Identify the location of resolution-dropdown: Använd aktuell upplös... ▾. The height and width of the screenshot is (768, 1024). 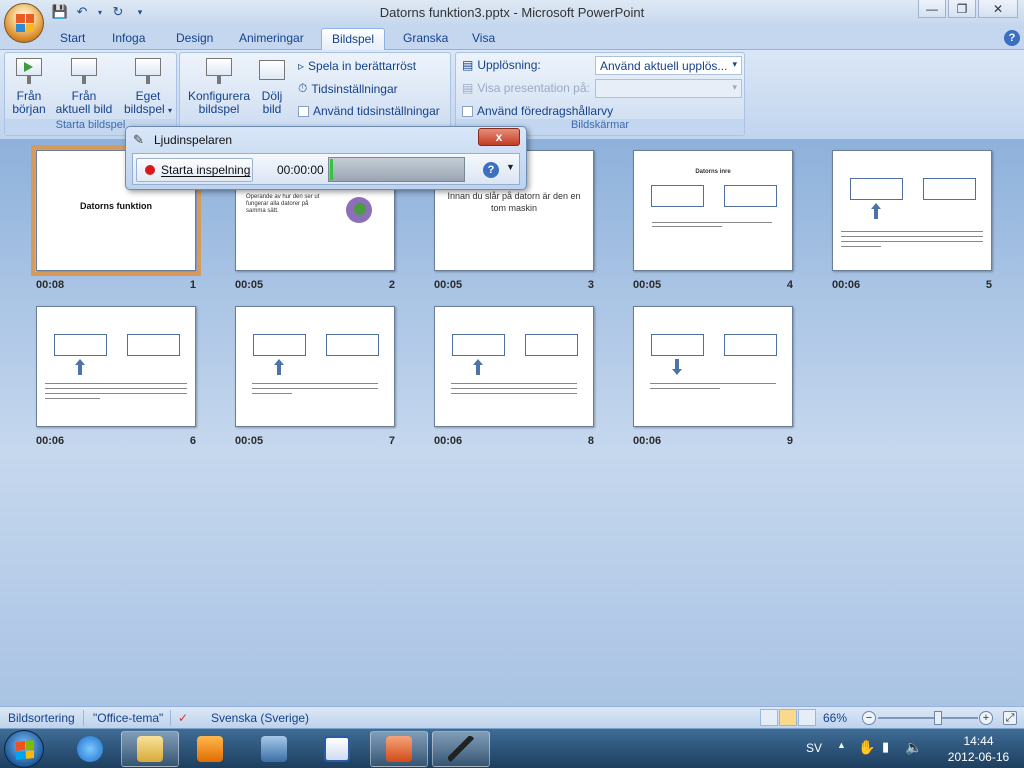
(668, 65).